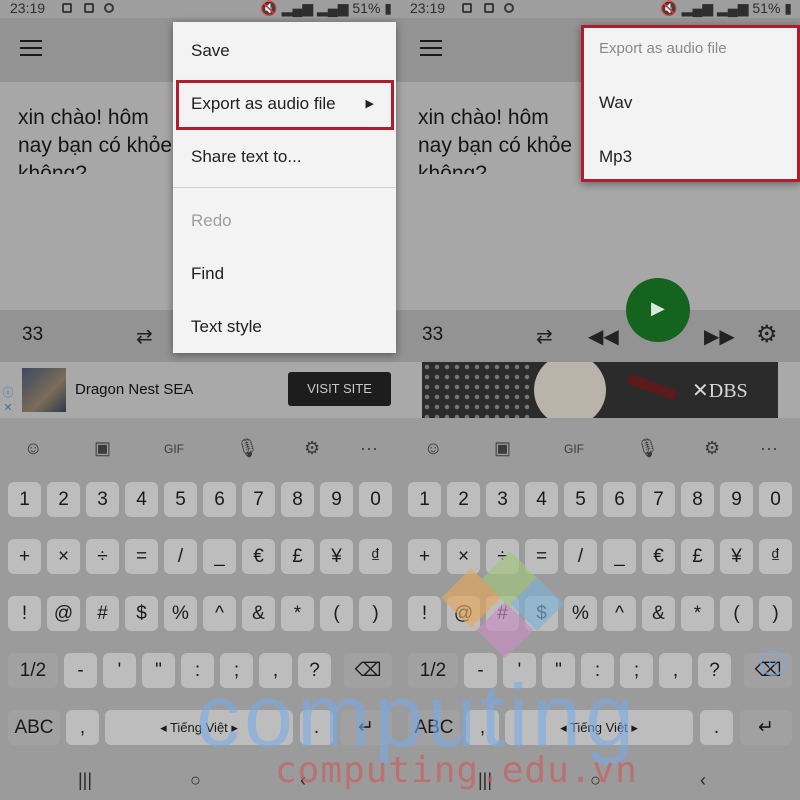  I want to click on key: =, so click(141, 556).